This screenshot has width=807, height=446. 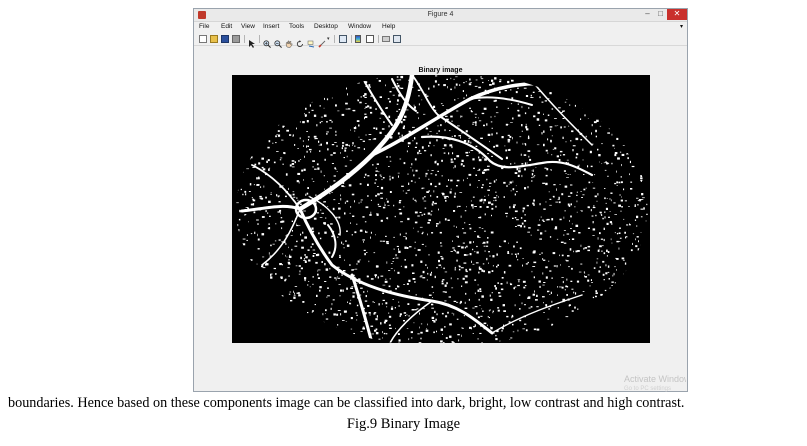 I want to click on window-controls: – □ ✕, so click(x=664, y=15).